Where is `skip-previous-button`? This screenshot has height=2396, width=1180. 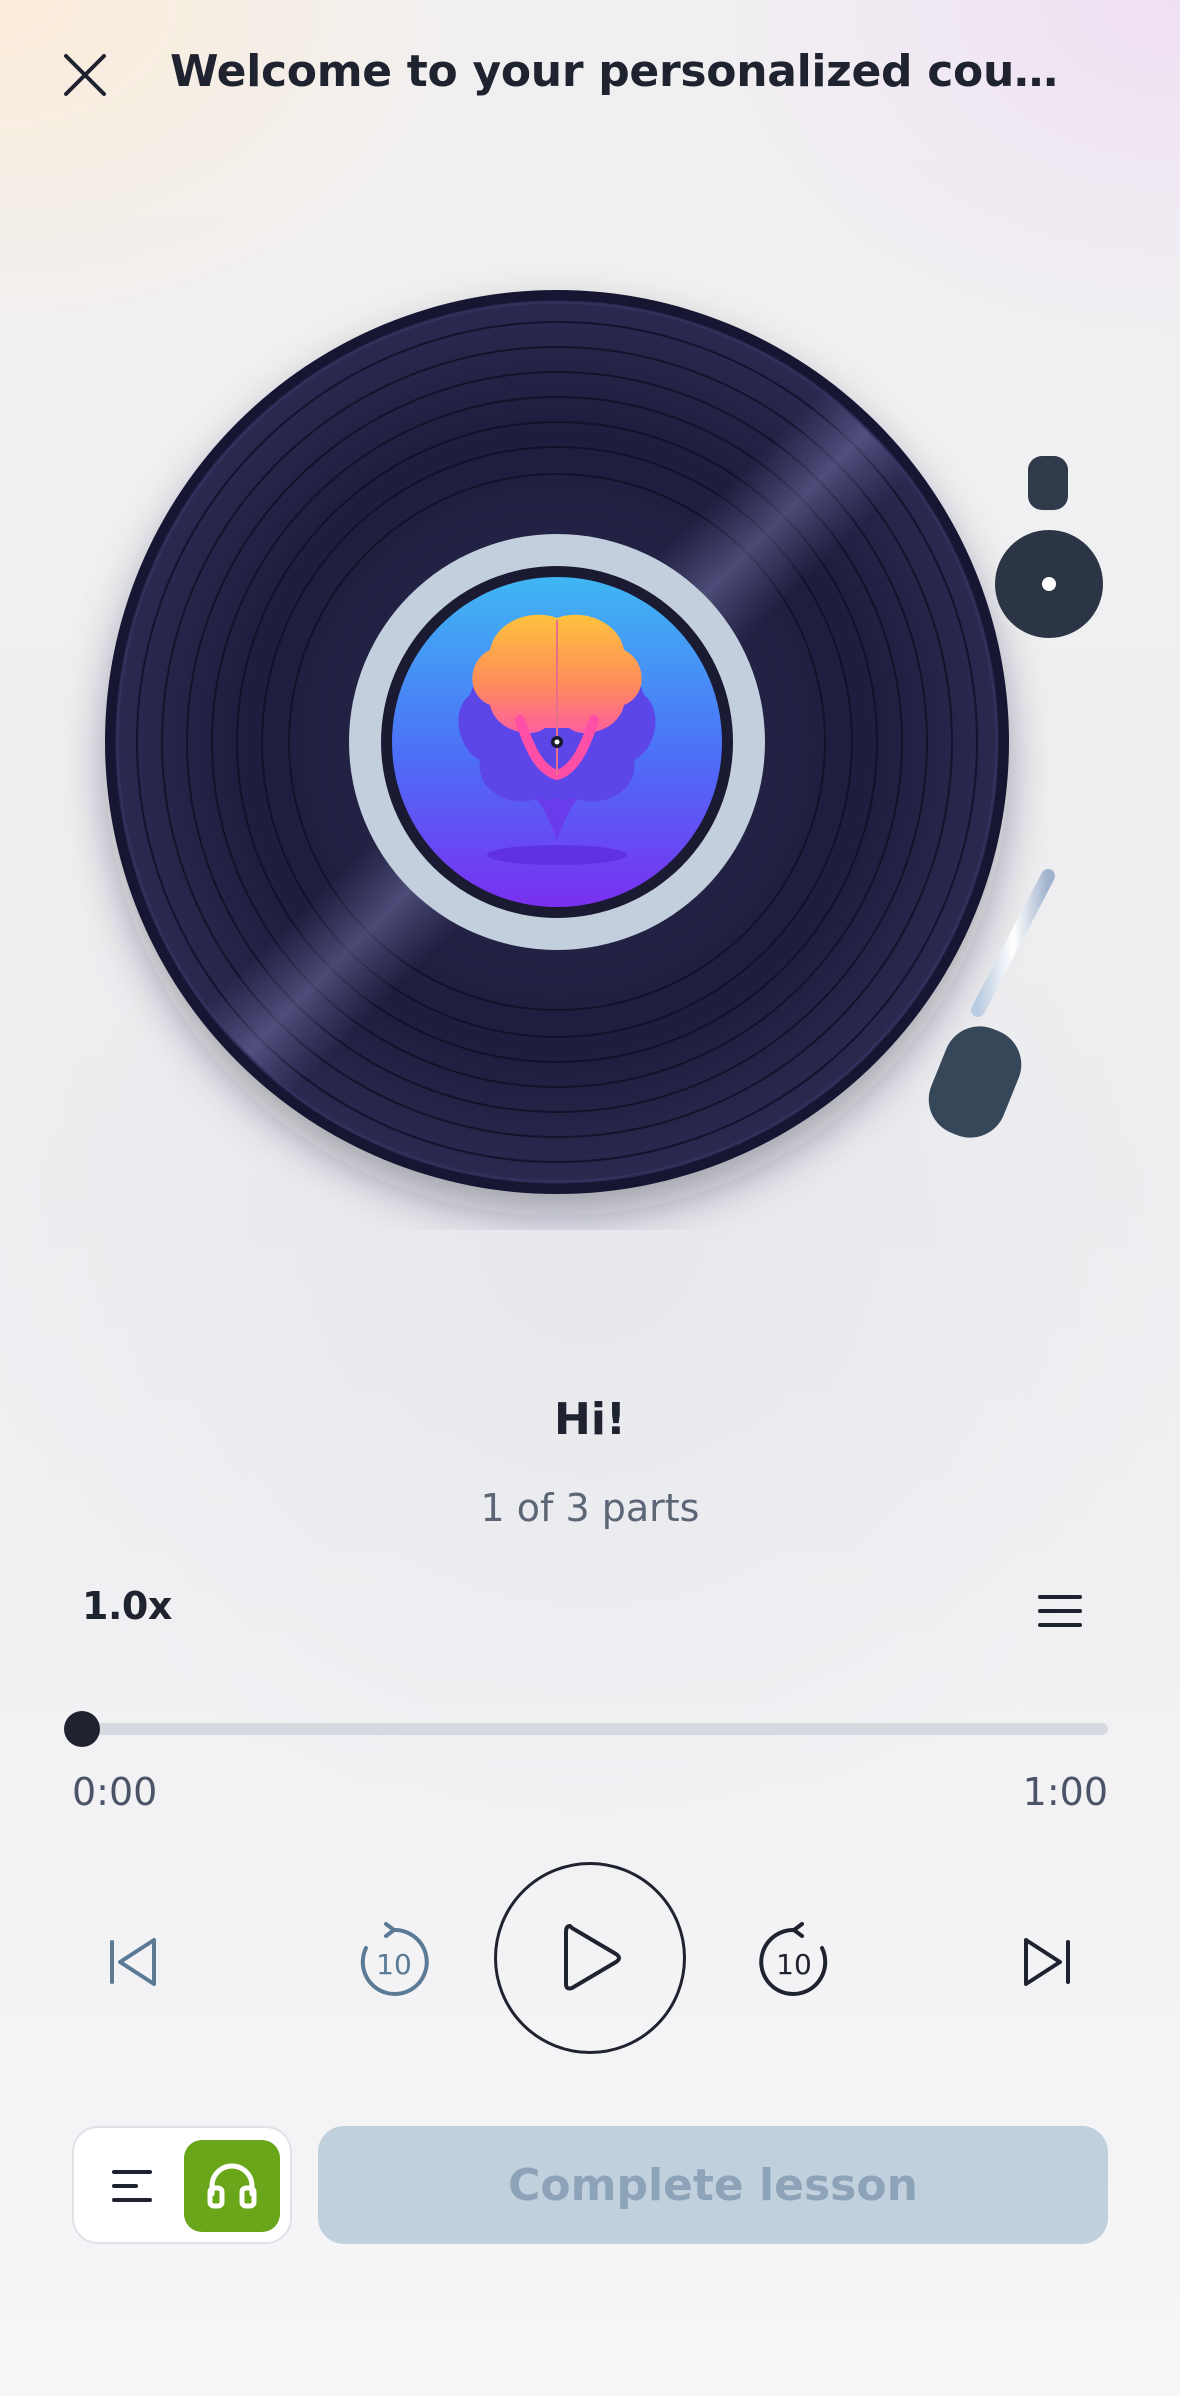 skip-previous-button is located at coordinates (132, 1962).